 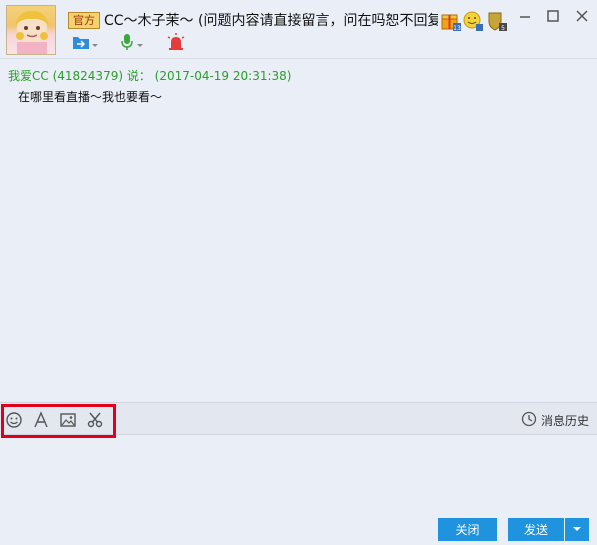 I want to click on shield-icon: 5, so click(x=497, y=21).